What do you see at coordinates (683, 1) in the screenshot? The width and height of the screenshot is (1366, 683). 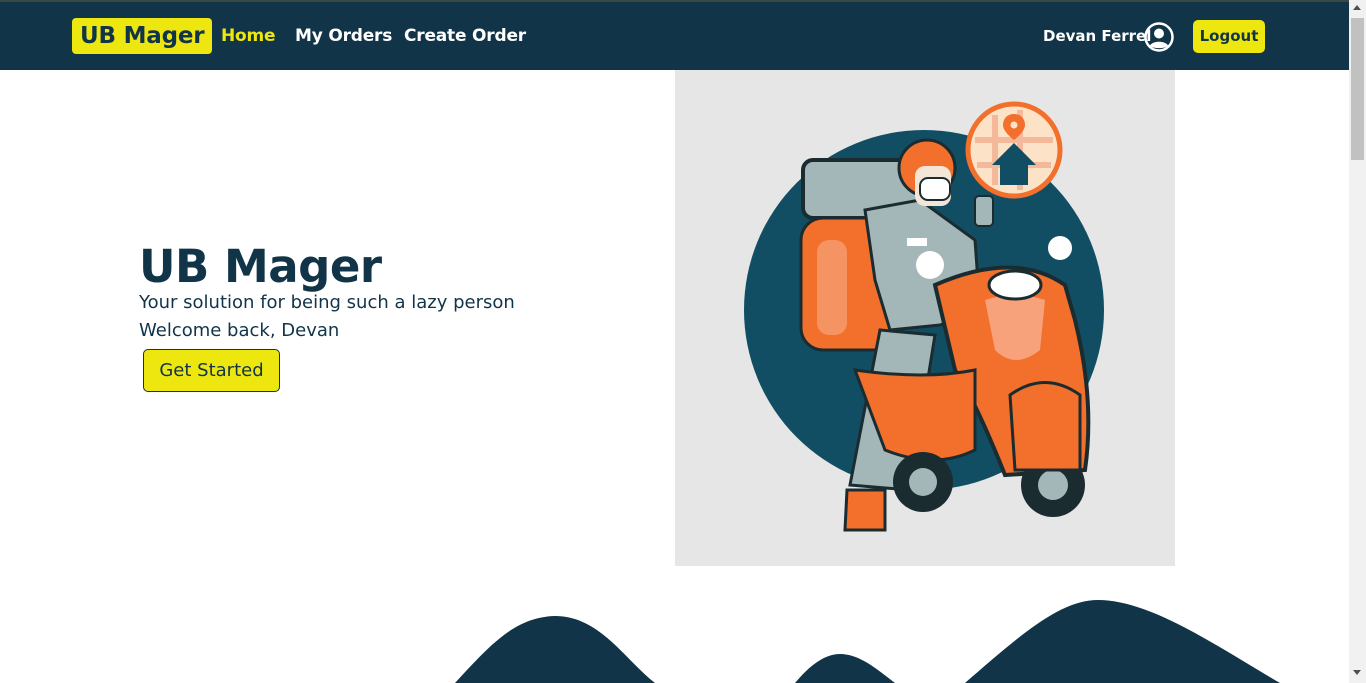 I see `window-top-border` at bounding box center [683, 1].